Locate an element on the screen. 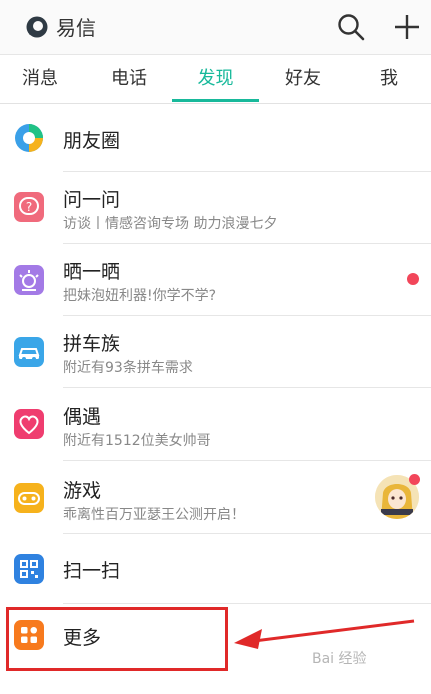 This screenshot has height=694, width=431. friends-circle-icon is located at coordinates (29, 138).